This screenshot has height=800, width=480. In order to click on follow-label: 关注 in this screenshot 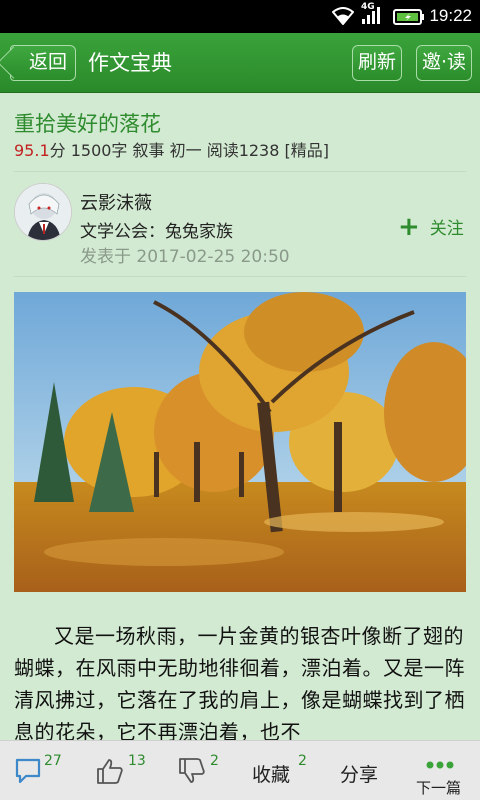, I will do `click(446, 229)`.